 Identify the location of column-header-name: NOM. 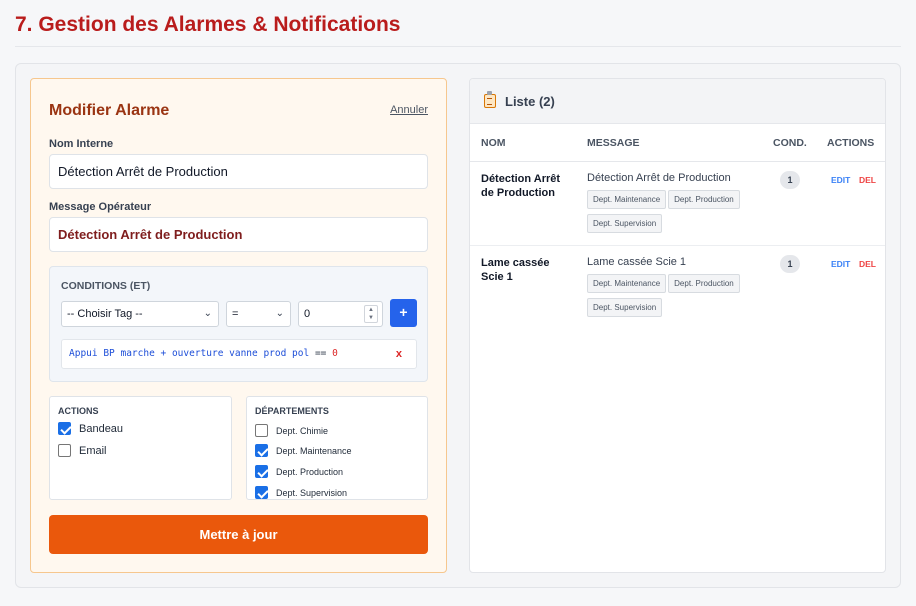
(493, 143).